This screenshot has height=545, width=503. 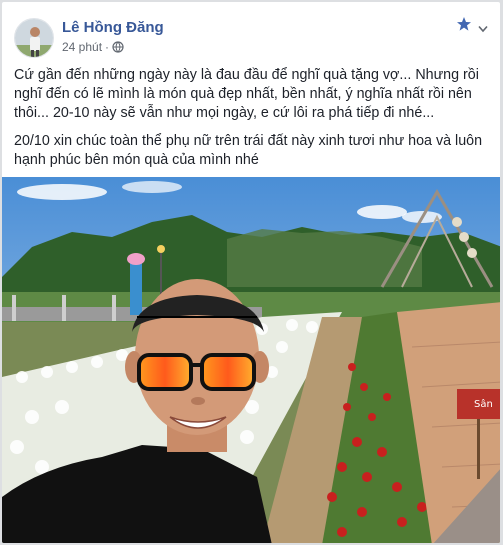 I want to click on chevron-down-icon, so click(x=483, y=26).